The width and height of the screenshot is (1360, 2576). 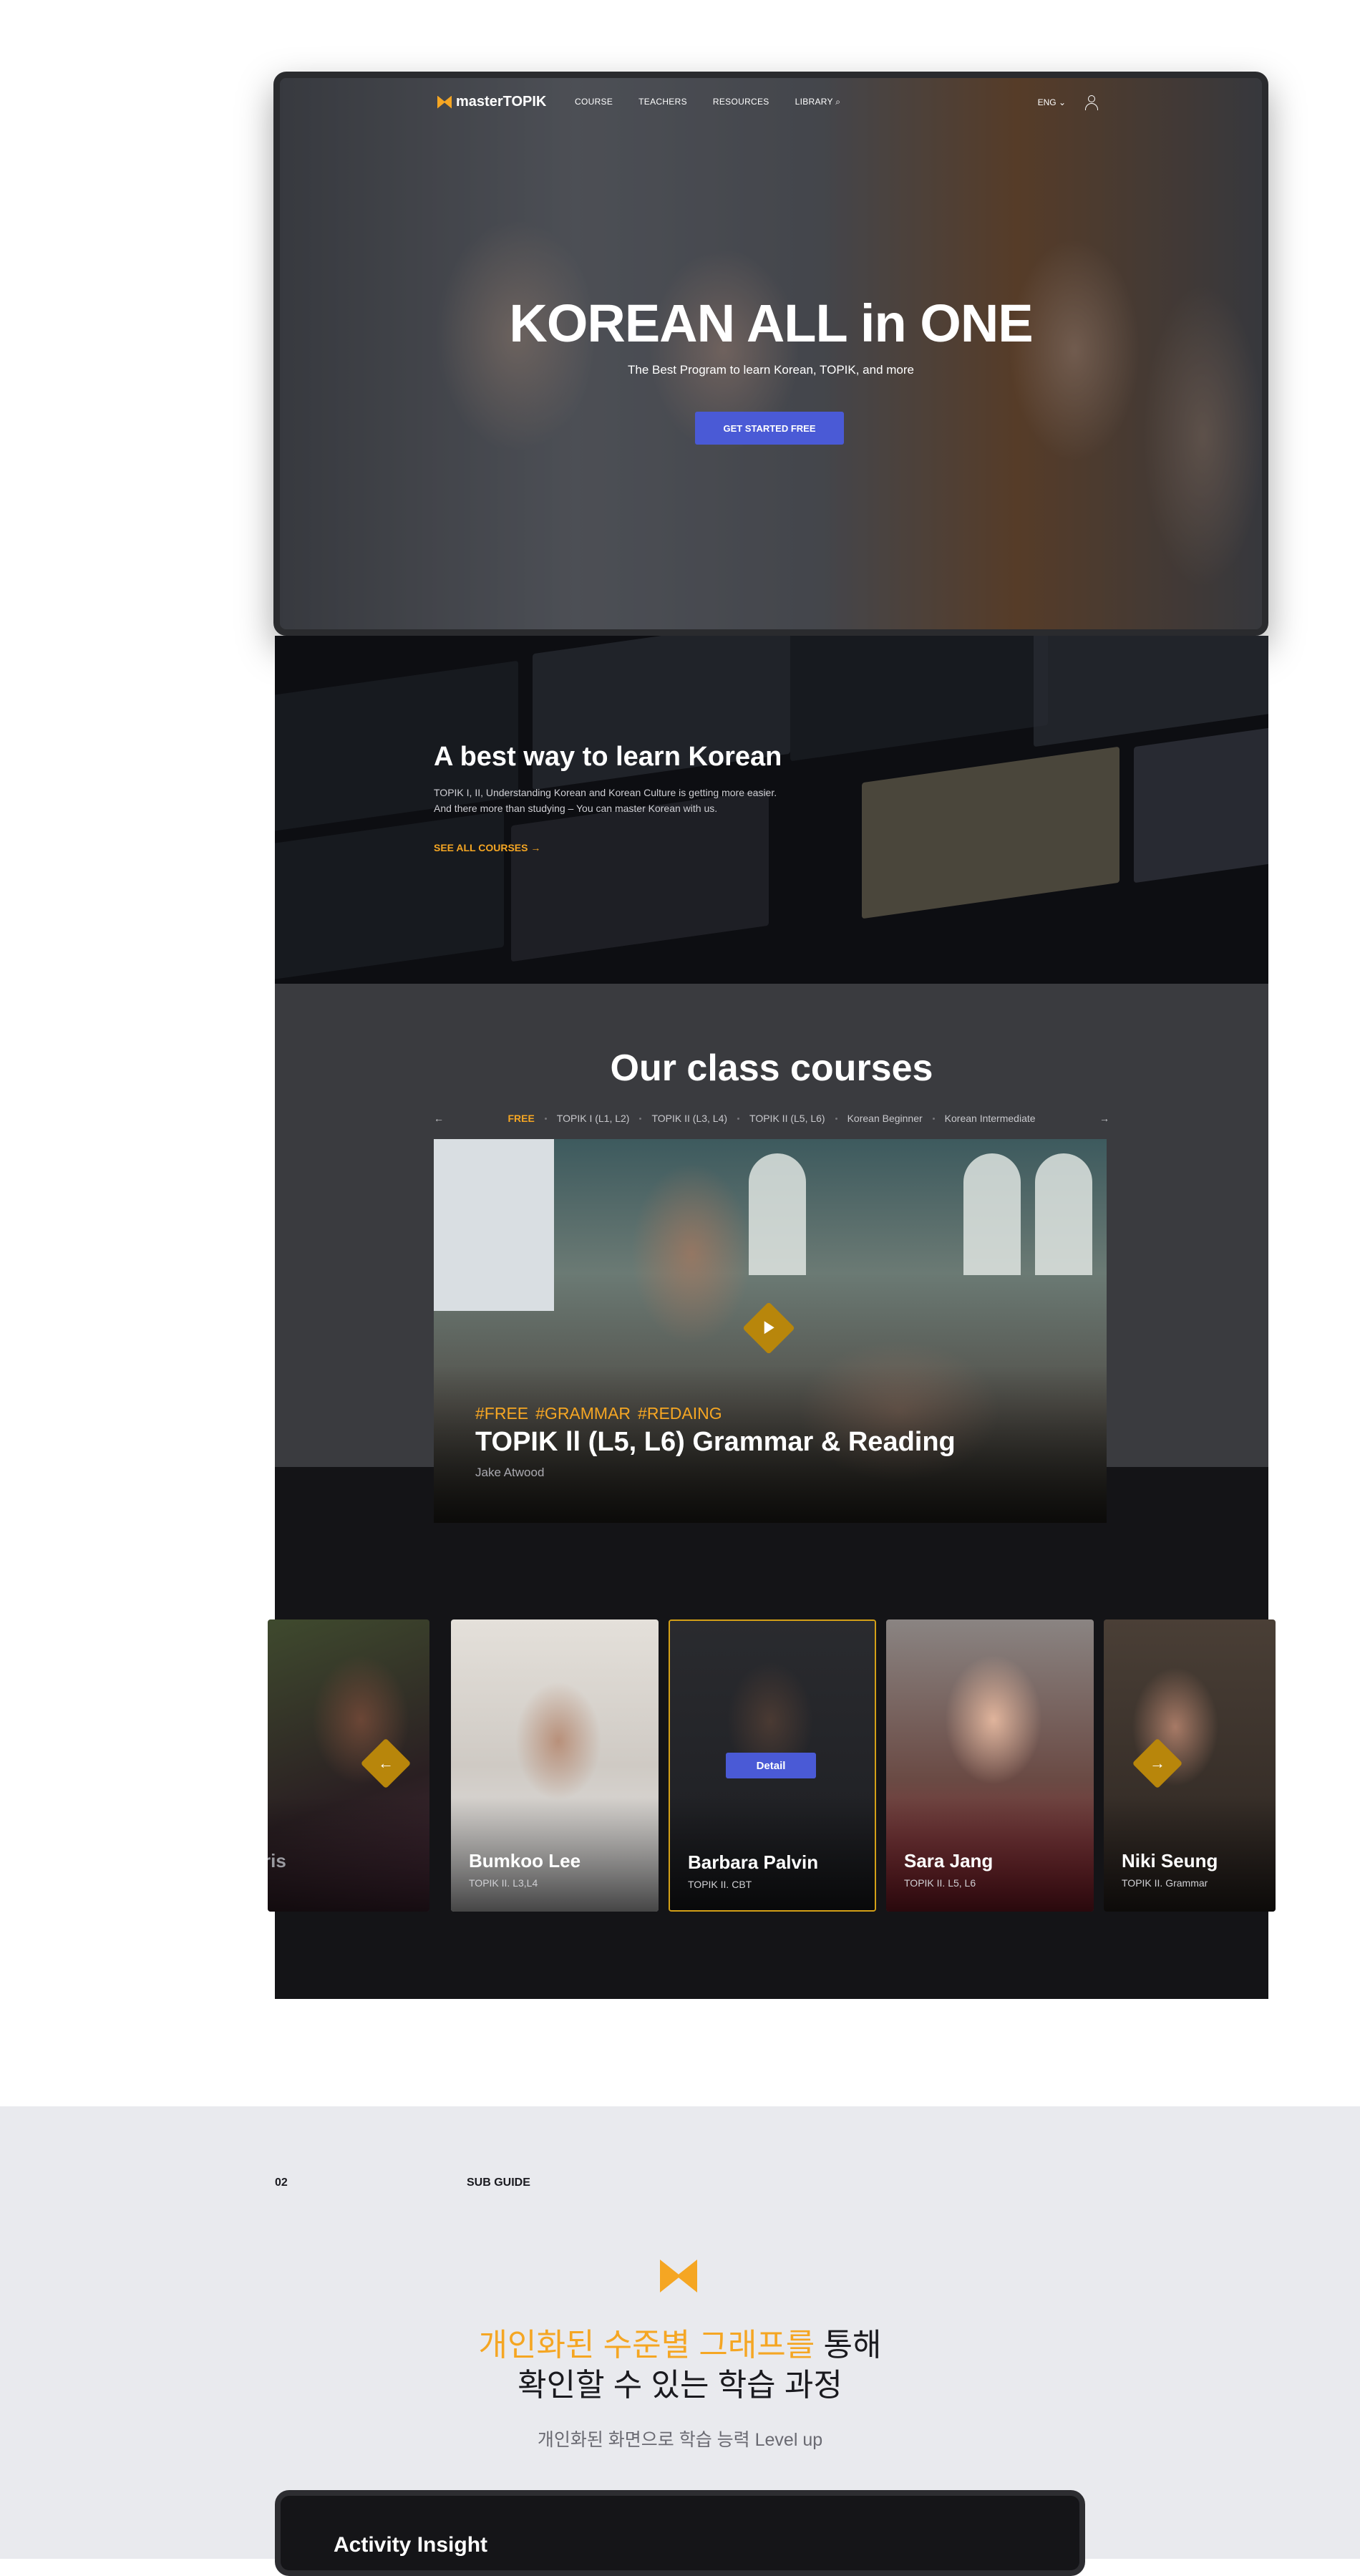 What do you see at coordinates (769, 428) in the screenshot?
I see `get-started-button: GET STARTED FREE` at bounding box center [769, 428].